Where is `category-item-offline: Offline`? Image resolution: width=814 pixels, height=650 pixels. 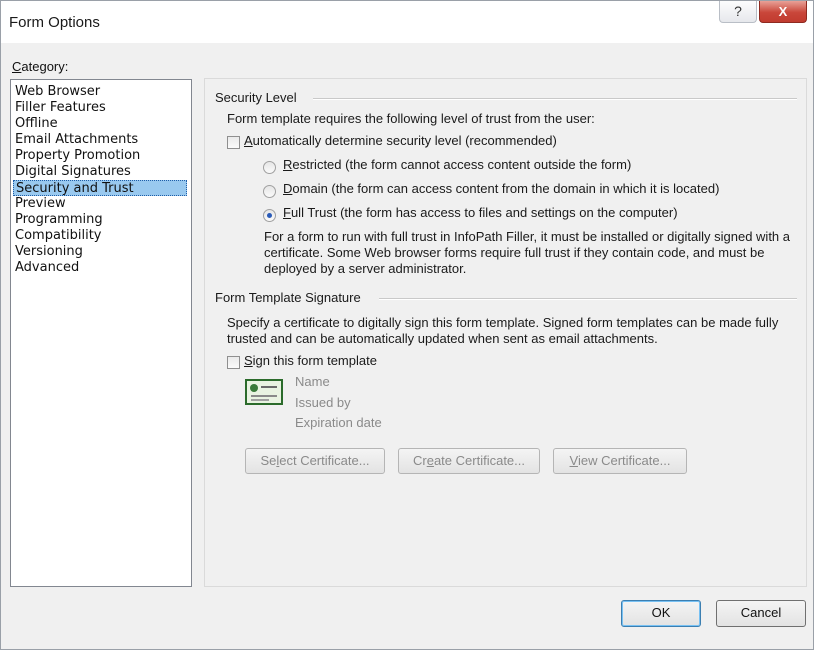
category-item-offline: Offline is located at coordinates (100, 124).